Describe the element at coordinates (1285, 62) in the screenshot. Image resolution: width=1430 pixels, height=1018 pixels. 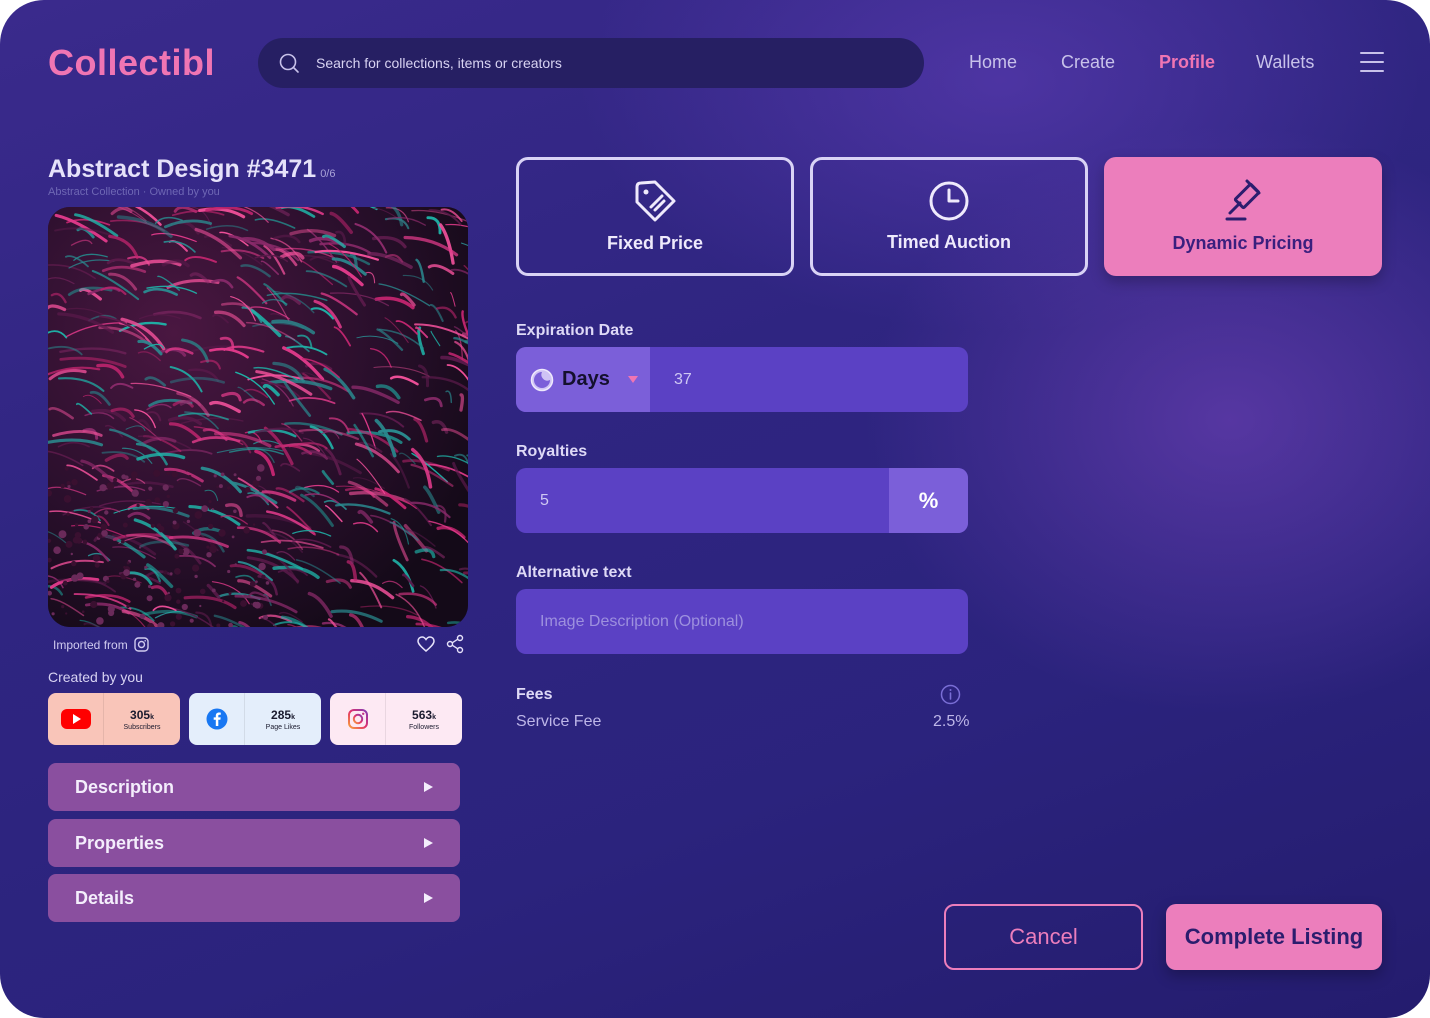
I see `nav-wallets: Wallets` at that location.